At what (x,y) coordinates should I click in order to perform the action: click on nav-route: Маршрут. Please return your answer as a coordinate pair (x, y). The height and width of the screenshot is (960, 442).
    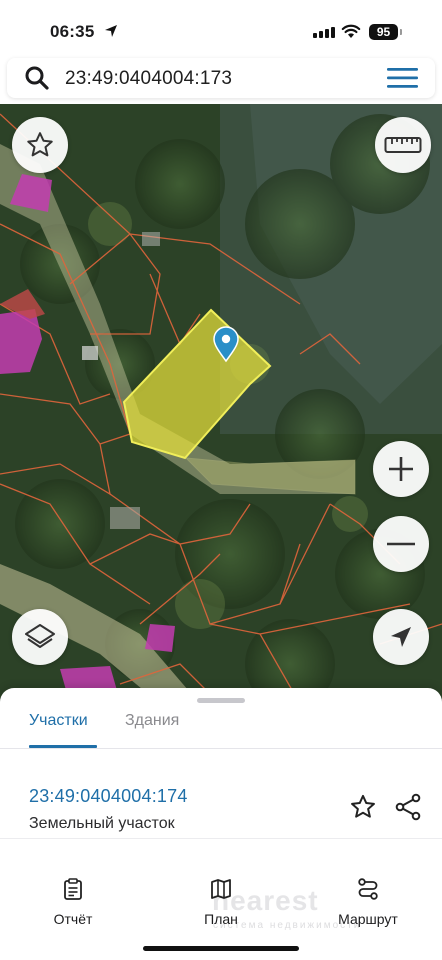
    Looking at the image, I should click on (368, 902).